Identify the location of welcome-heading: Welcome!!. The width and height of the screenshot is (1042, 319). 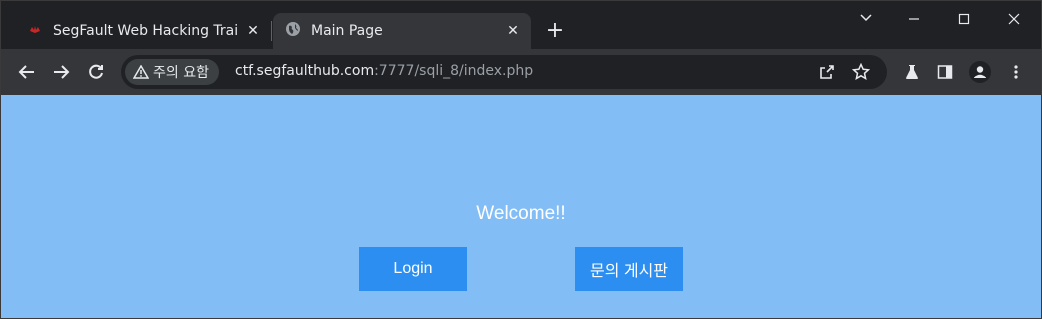
(521, 213).